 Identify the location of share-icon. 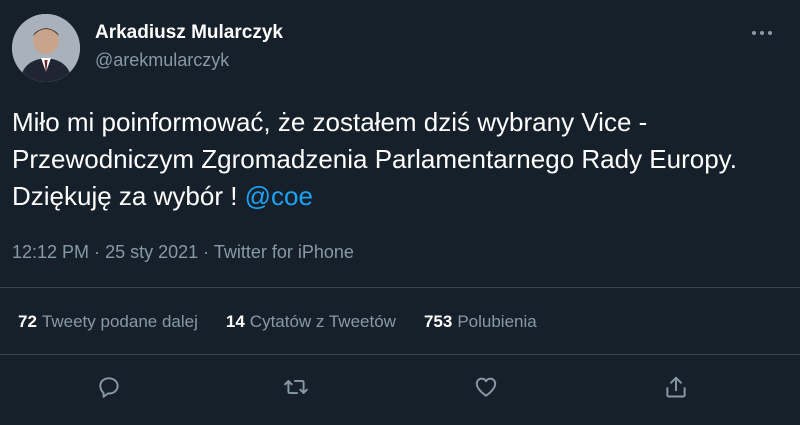
(676, 387).